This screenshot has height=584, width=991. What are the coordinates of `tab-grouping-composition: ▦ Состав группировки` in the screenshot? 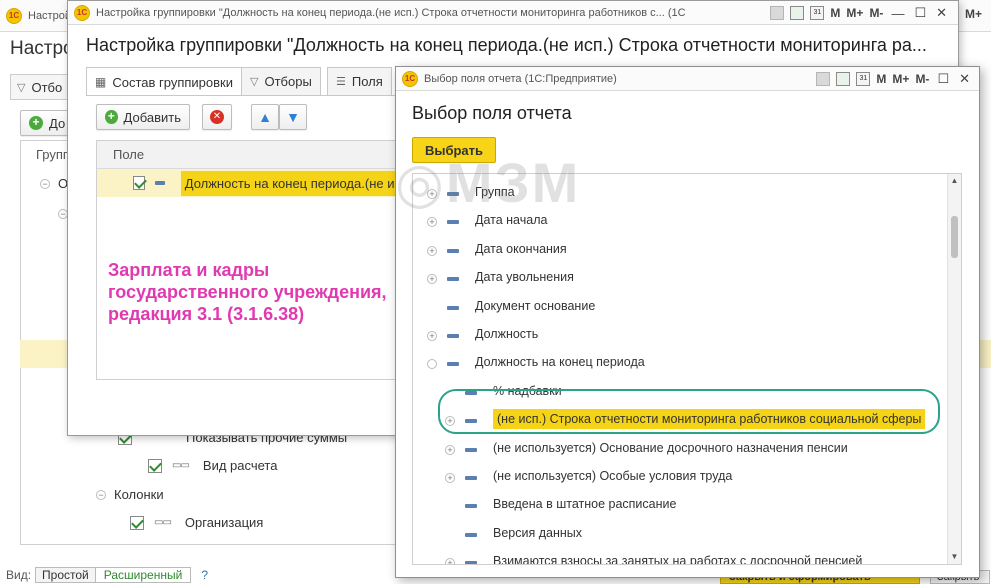 It's located at (164, 81).